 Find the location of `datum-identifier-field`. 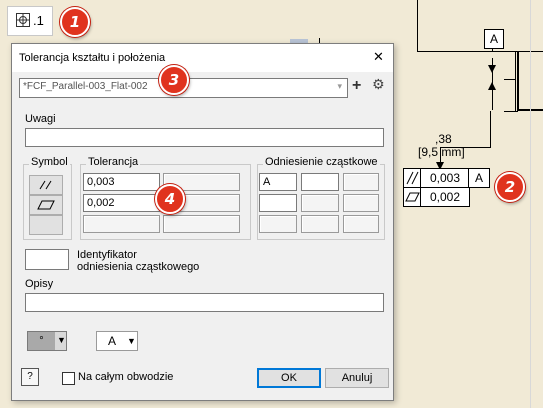

datum-identifier-field is located at coordinates (47, 259).